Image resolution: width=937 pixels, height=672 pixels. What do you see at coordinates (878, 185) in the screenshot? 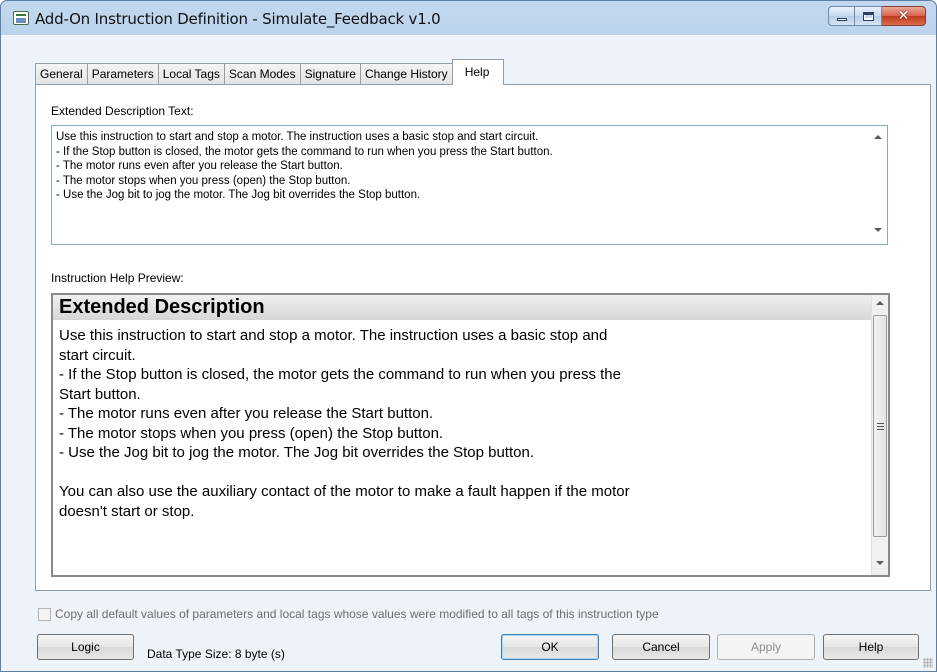
I see `textarea-scrollbar` at bounding box center [878, 185].